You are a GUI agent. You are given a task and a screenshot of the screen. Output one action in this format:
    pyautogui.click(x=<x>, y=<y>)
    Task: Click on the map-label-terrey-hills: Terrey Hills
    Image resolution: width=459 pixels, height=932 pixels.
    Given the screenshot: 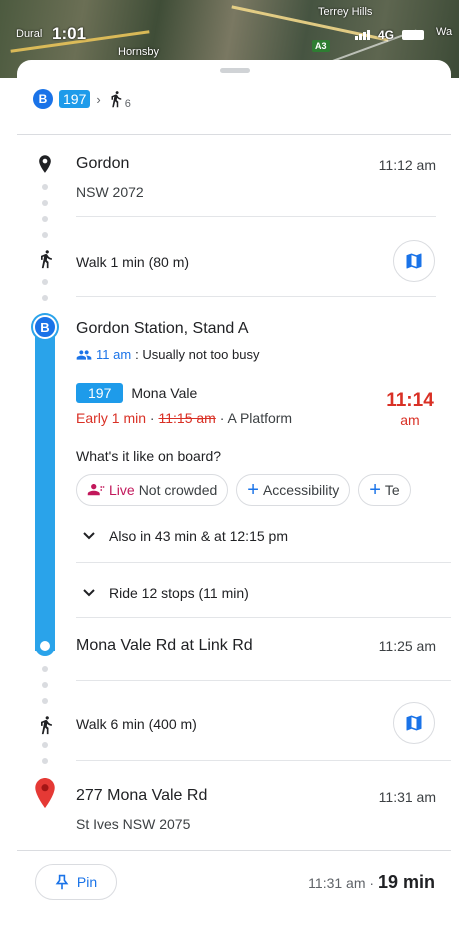 What is the action you would take?
    pyautogui.click(x=345, y=12)
    